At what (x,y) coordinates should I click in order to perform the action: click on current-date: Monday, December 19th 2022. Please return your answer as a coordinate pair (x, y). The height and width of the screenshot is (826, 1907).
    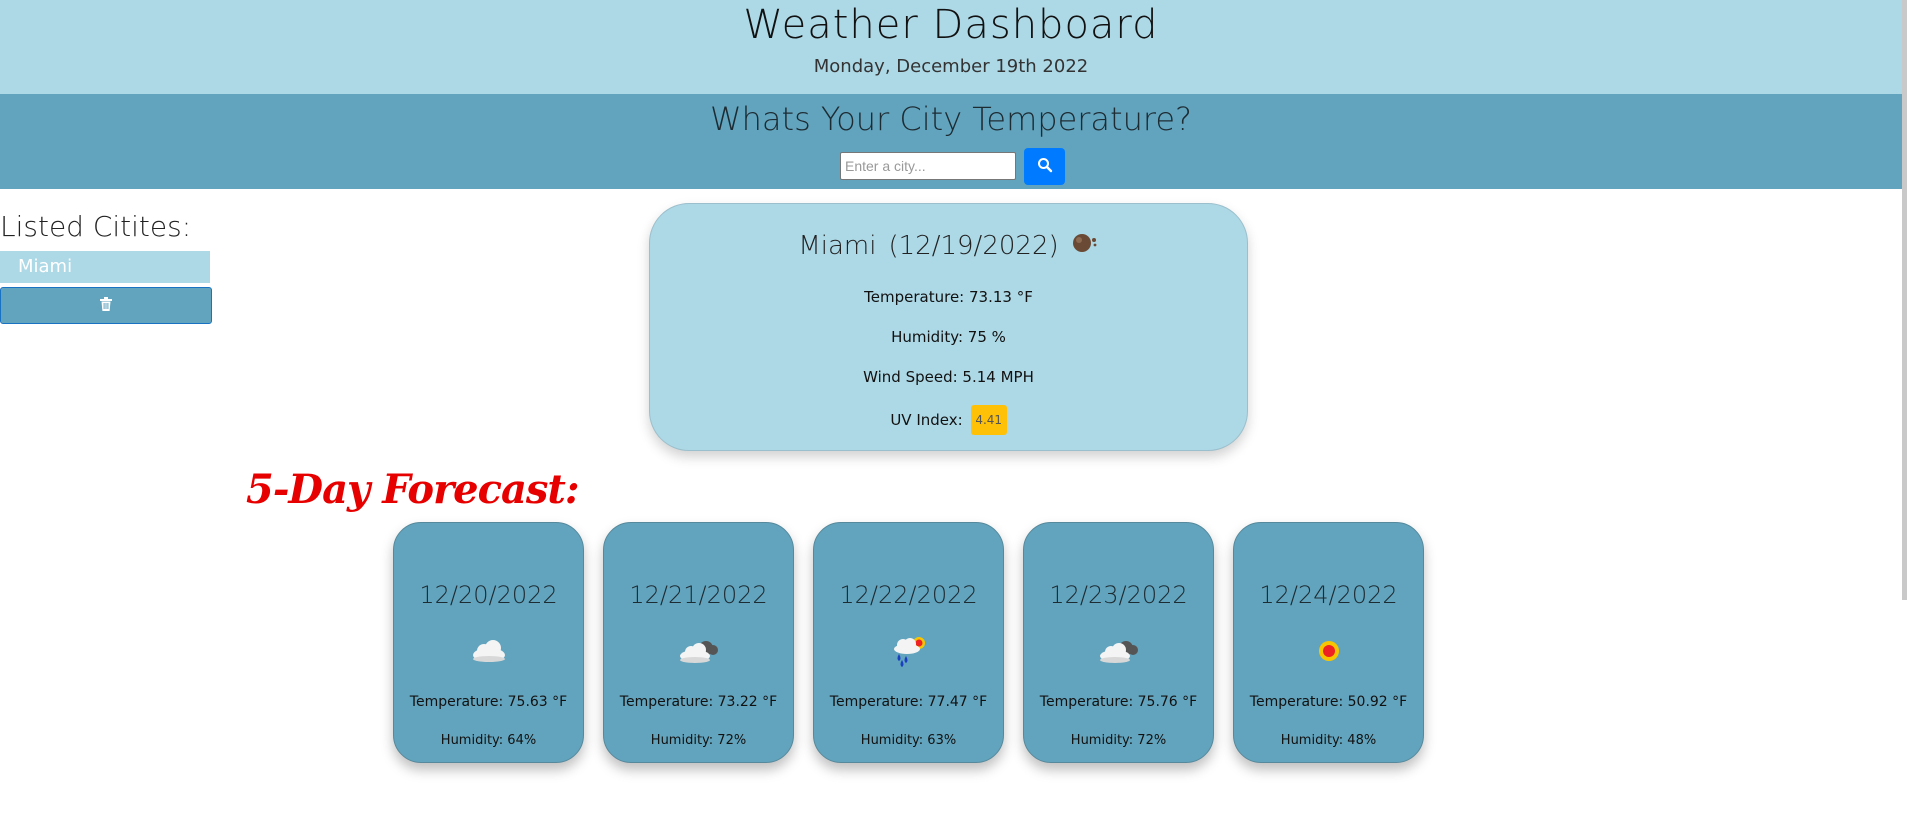
    Looking at the image, I should click on (951, 66).